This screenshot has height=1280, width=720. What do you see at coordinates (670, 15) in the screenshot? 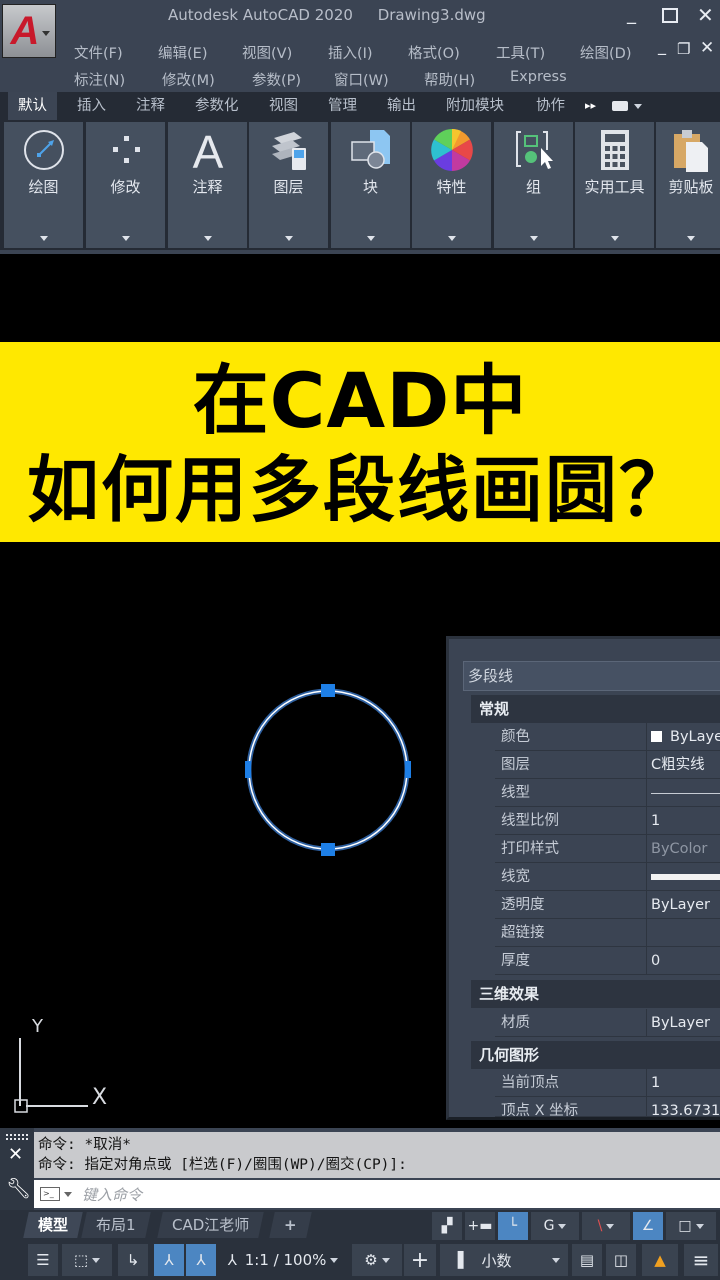
I see `maximize-icon` at bounding box center [670, 15].